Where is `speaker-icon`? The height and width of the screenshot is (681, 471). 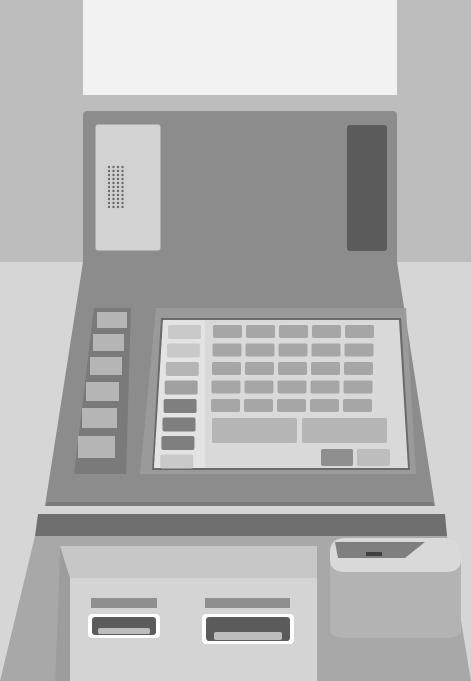 speaker-icon is located at coordinates (128, 187).